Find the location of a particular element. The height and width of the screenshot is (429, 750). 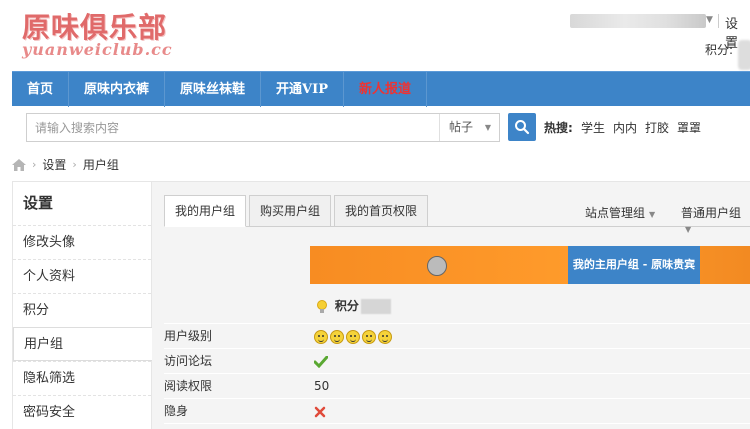

home-icon is located at coordinates (19, 164).